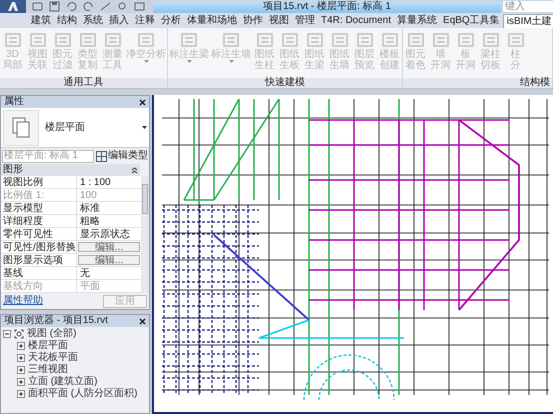 This screenshot has height=414, width=553. What do you see at coordinates (212, 21) in the screenshot?
I see `ribbon-tab: 体量和场地` at bounding box center [212, 21].